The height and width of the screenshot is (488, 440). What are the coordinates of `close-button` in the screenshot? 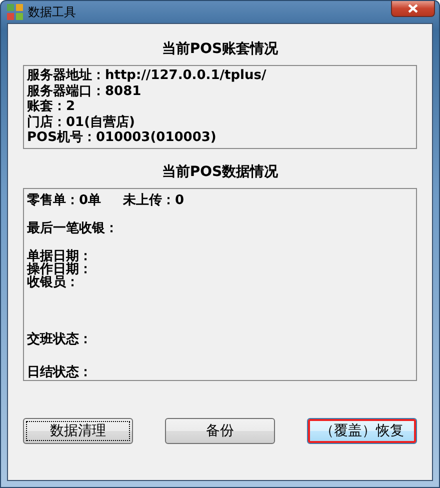 It's located at (413, 9).